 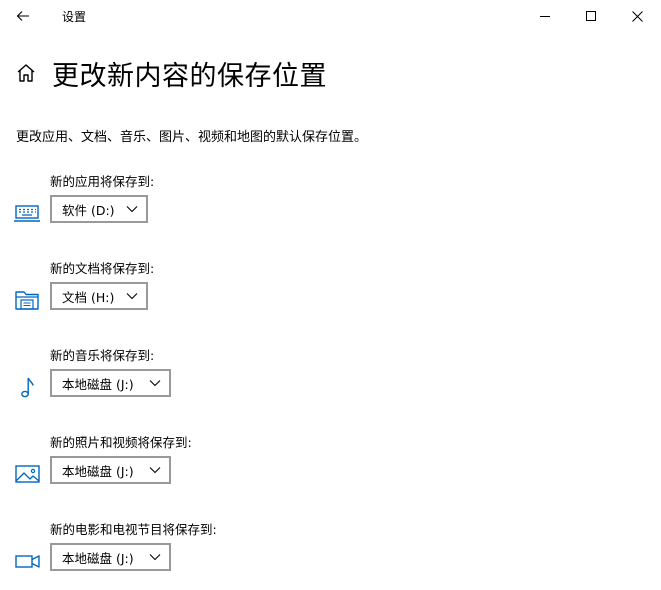 What do you see at coordinates (27, 474) in the screenshot?
I see `image-icon` at bounding box center [27, 474].